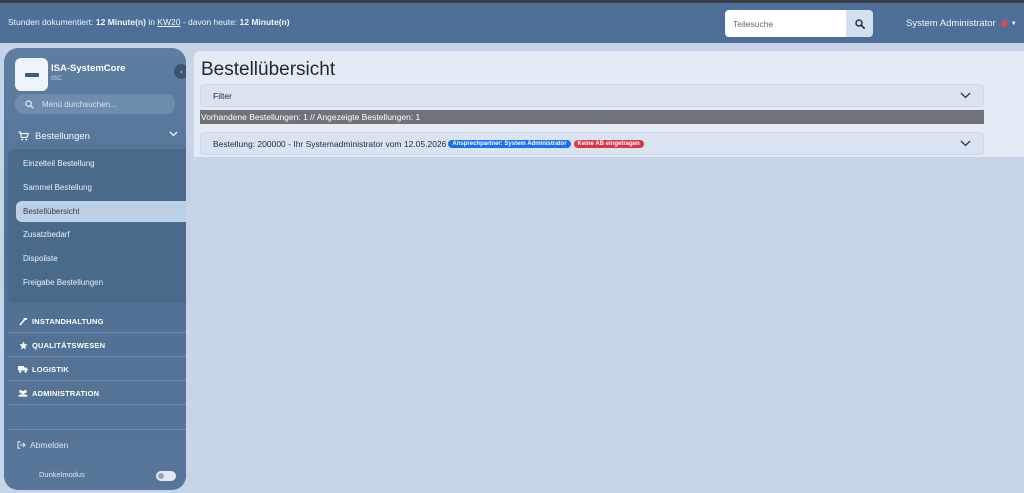 The height and width of the screenshot is (493, 1024). I want to click on part-search-button, so click(859, 23).